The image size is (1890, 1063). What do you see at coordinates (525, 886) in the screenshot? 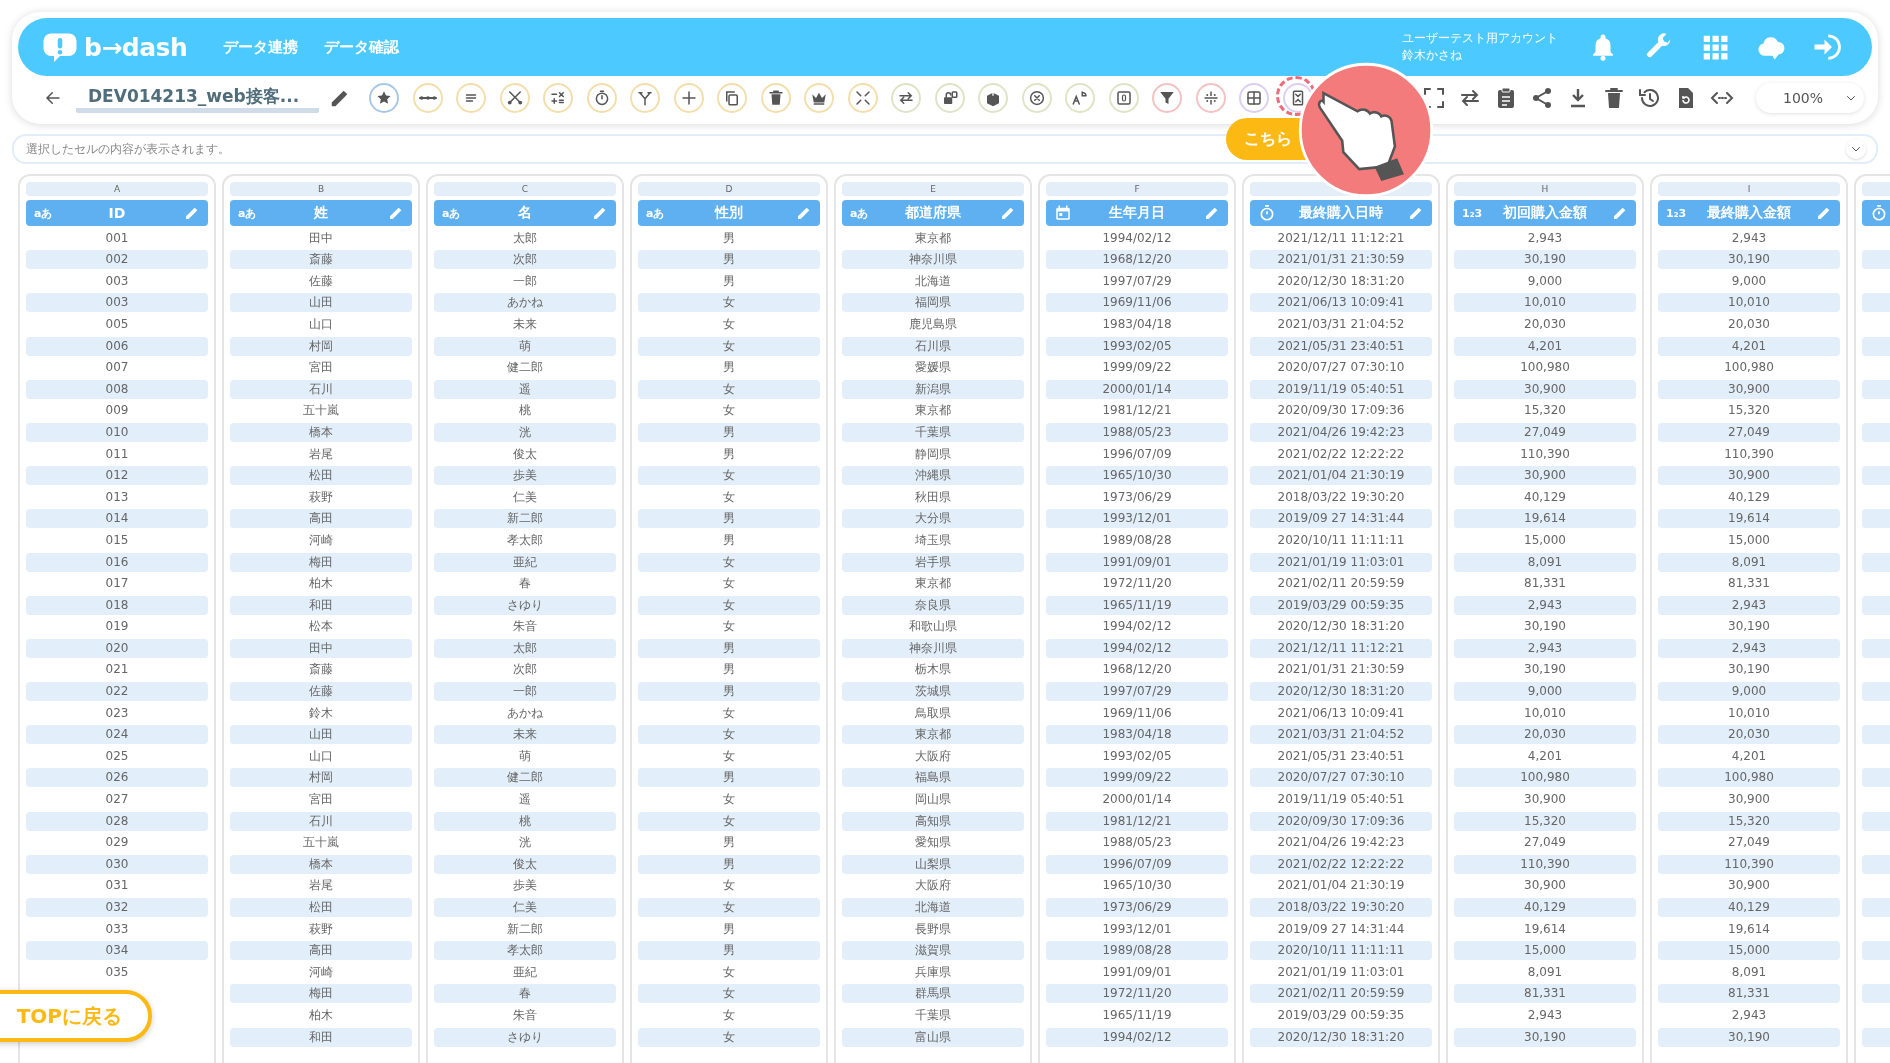
I see `table-cell: 歩美` at bounding box center [525, 886].